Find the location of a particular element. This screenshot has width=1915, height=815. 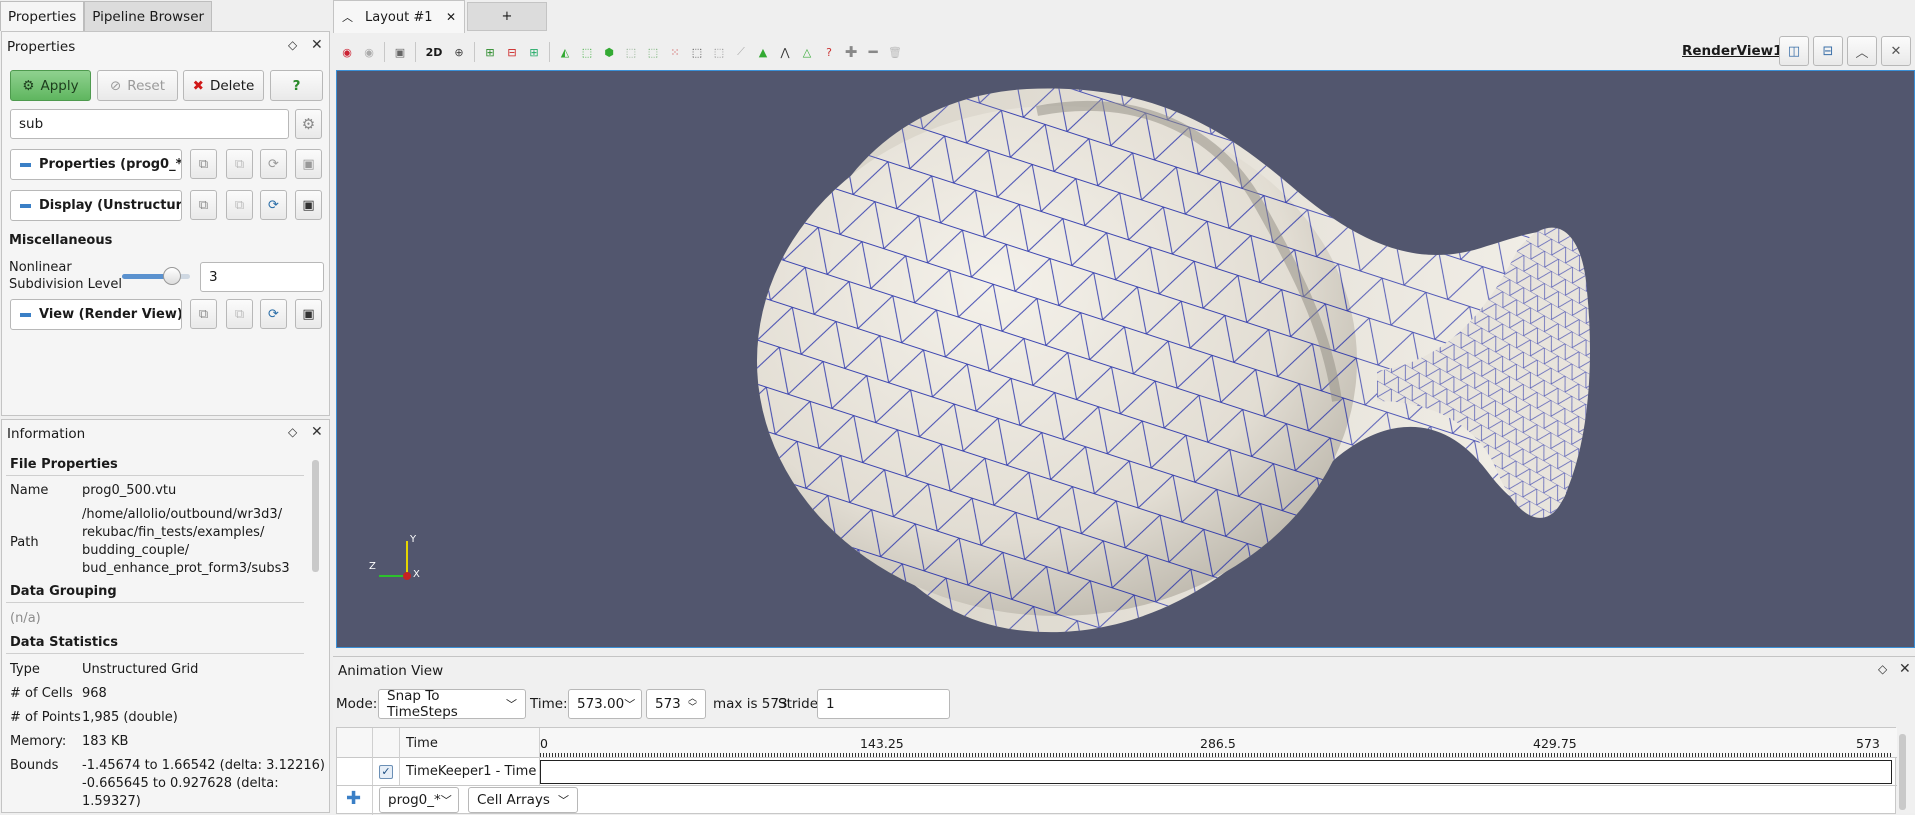

advanced-gear-button: ⚙ is located at coordinates (308, 124).